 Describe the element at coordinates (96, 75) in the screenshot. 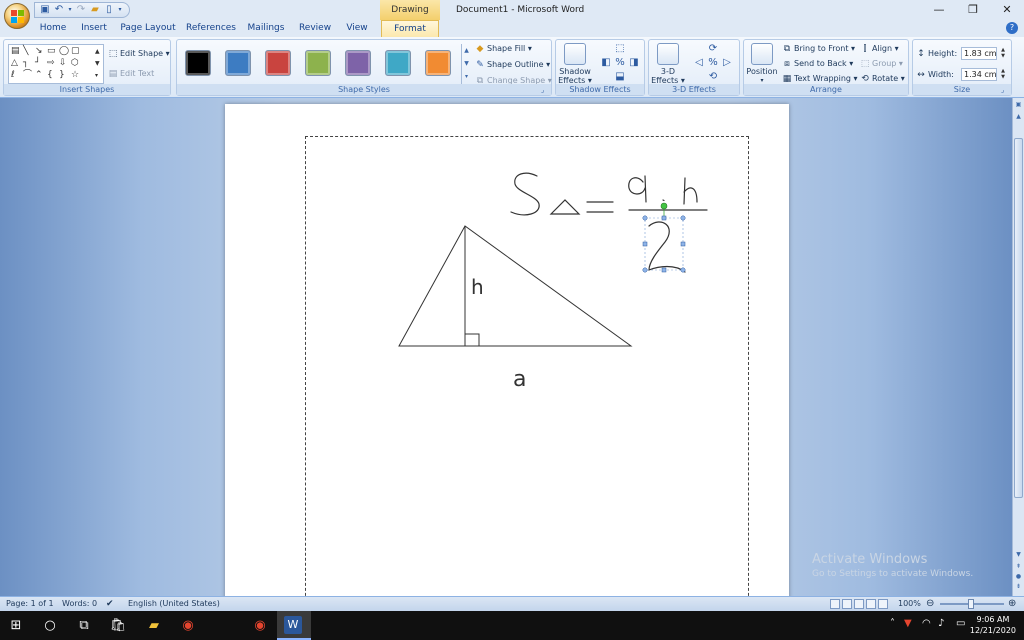

I see `gallery-more-icon: ▾` at that location.